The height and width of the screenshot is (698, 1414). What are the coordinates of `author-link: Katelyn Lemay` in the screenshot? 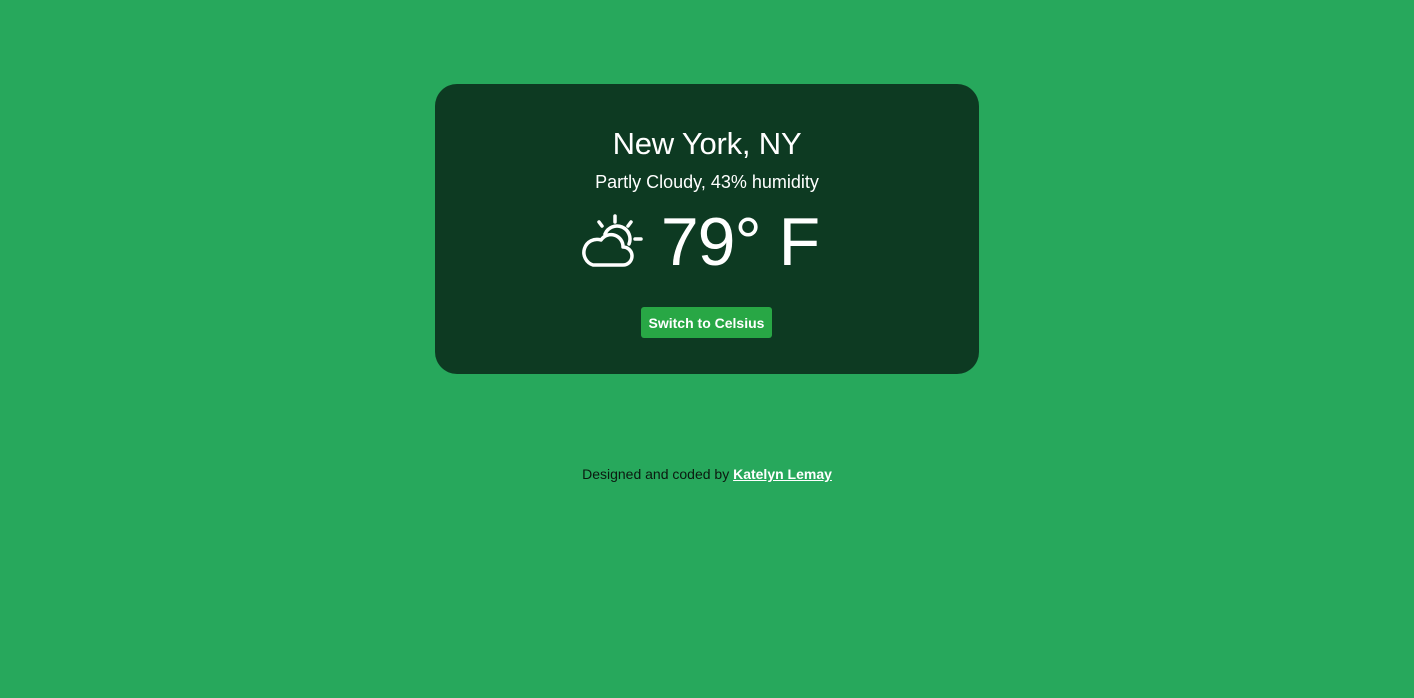 It's located at (782, 474).